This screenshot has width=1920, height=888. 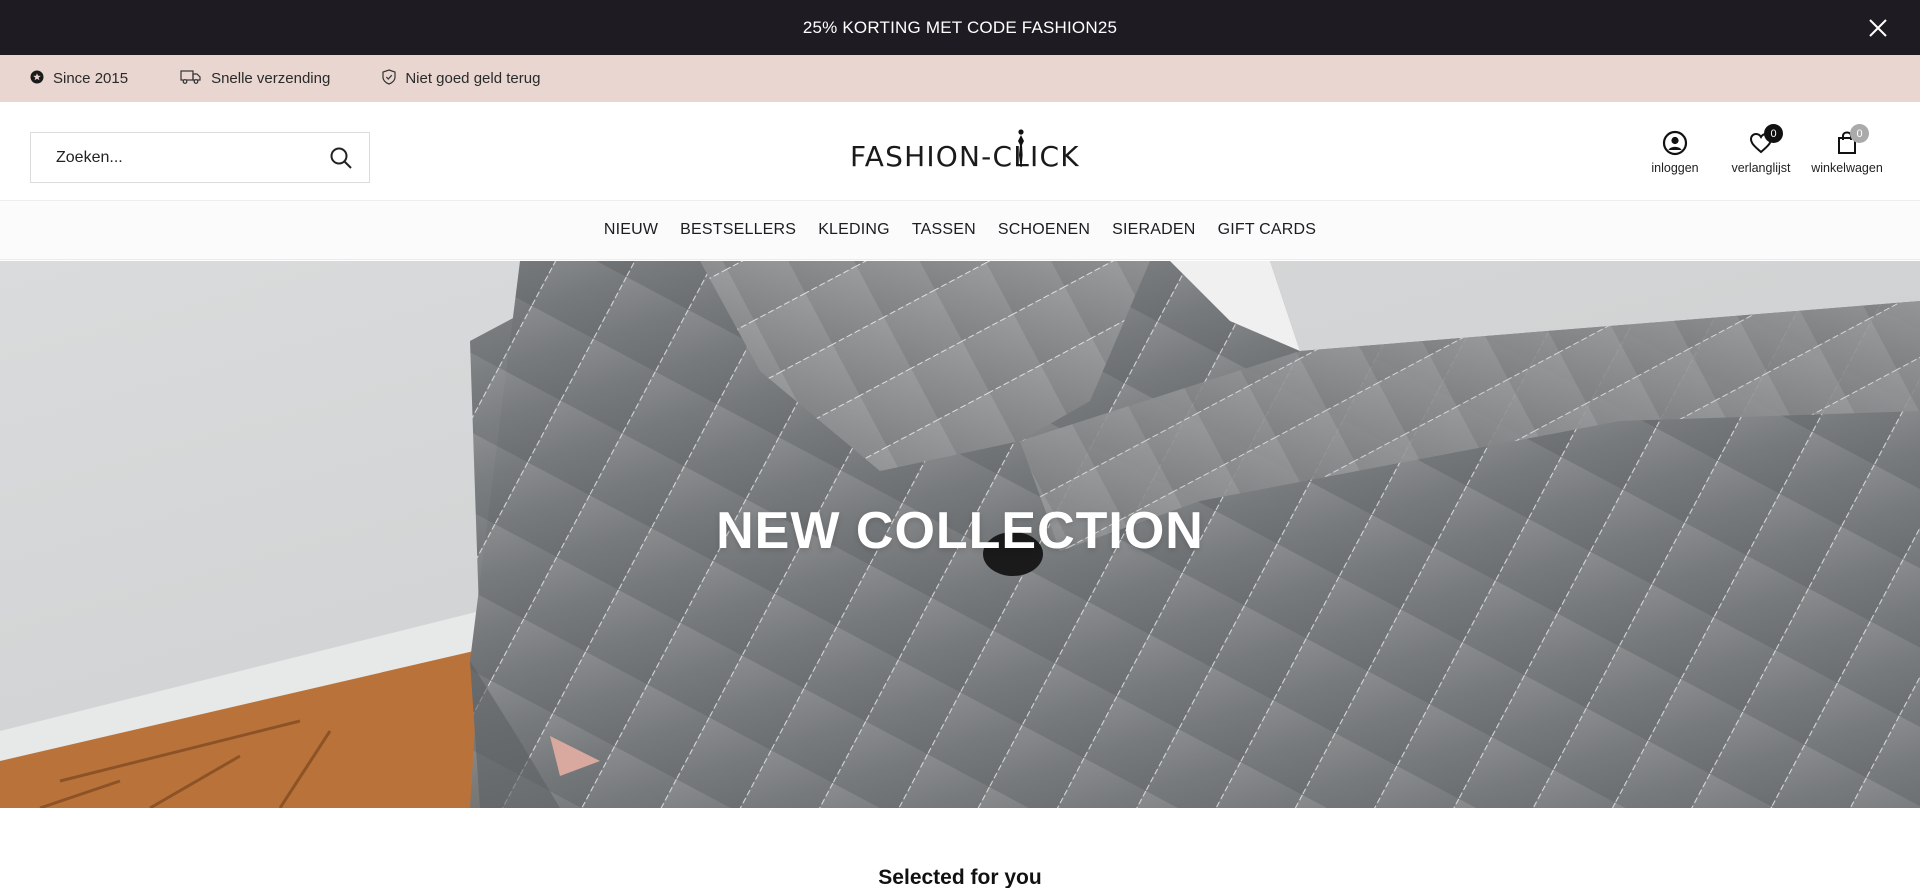 I want to click on truck-icon, so click(x=195, y=79).